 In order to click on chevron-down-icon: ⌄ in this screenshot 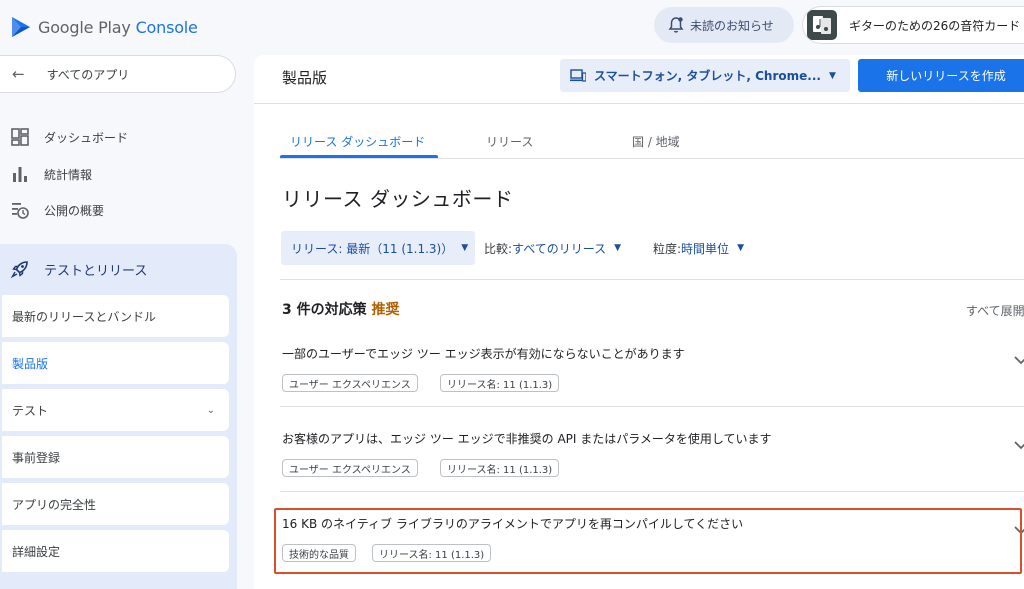, I will do `click(210, 410)`.